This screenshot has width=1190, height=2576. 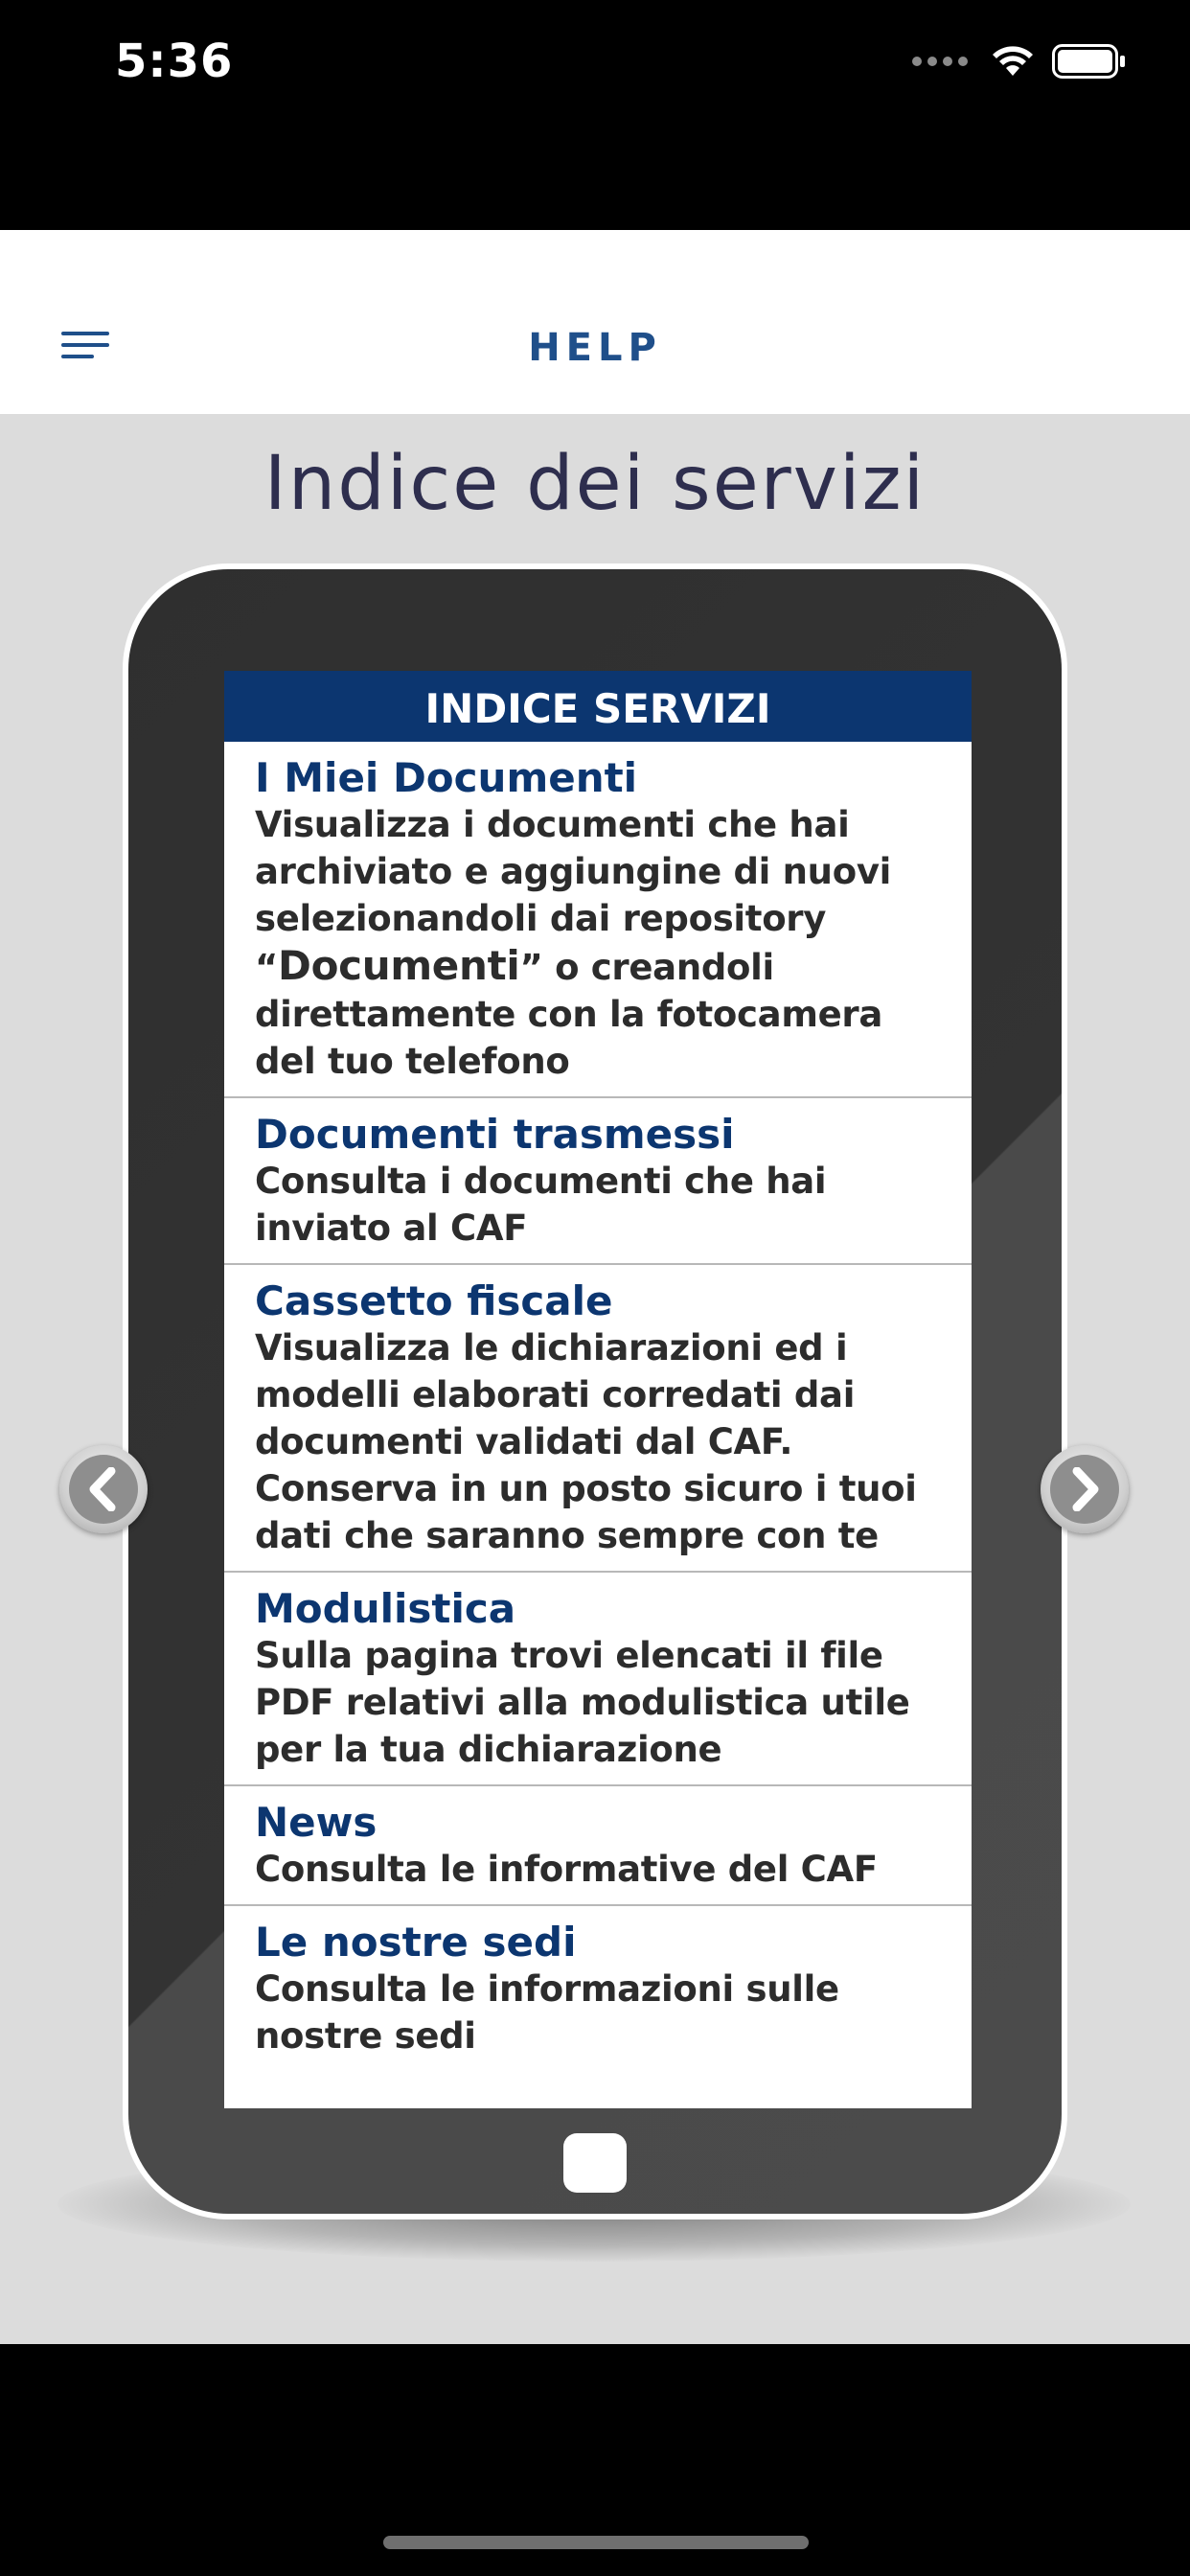 What do you see at coordinates (434, 1300) in the screenshot?
I see `service-title: Cassetto fiscale` at bounding box center [434, 1300].